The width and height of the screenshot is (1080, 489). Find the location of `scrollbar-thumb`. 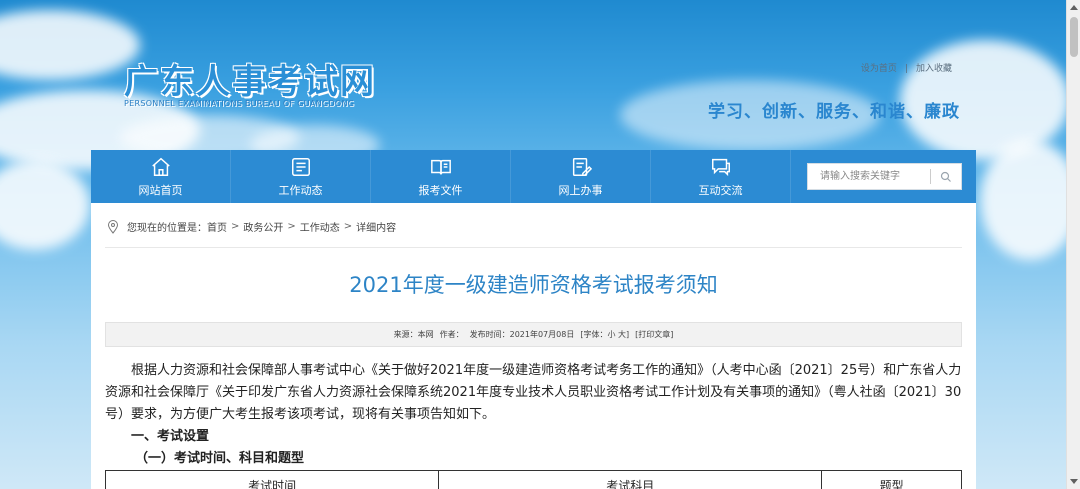

scrollbar-thumb is located at coordinates (1074, 37).